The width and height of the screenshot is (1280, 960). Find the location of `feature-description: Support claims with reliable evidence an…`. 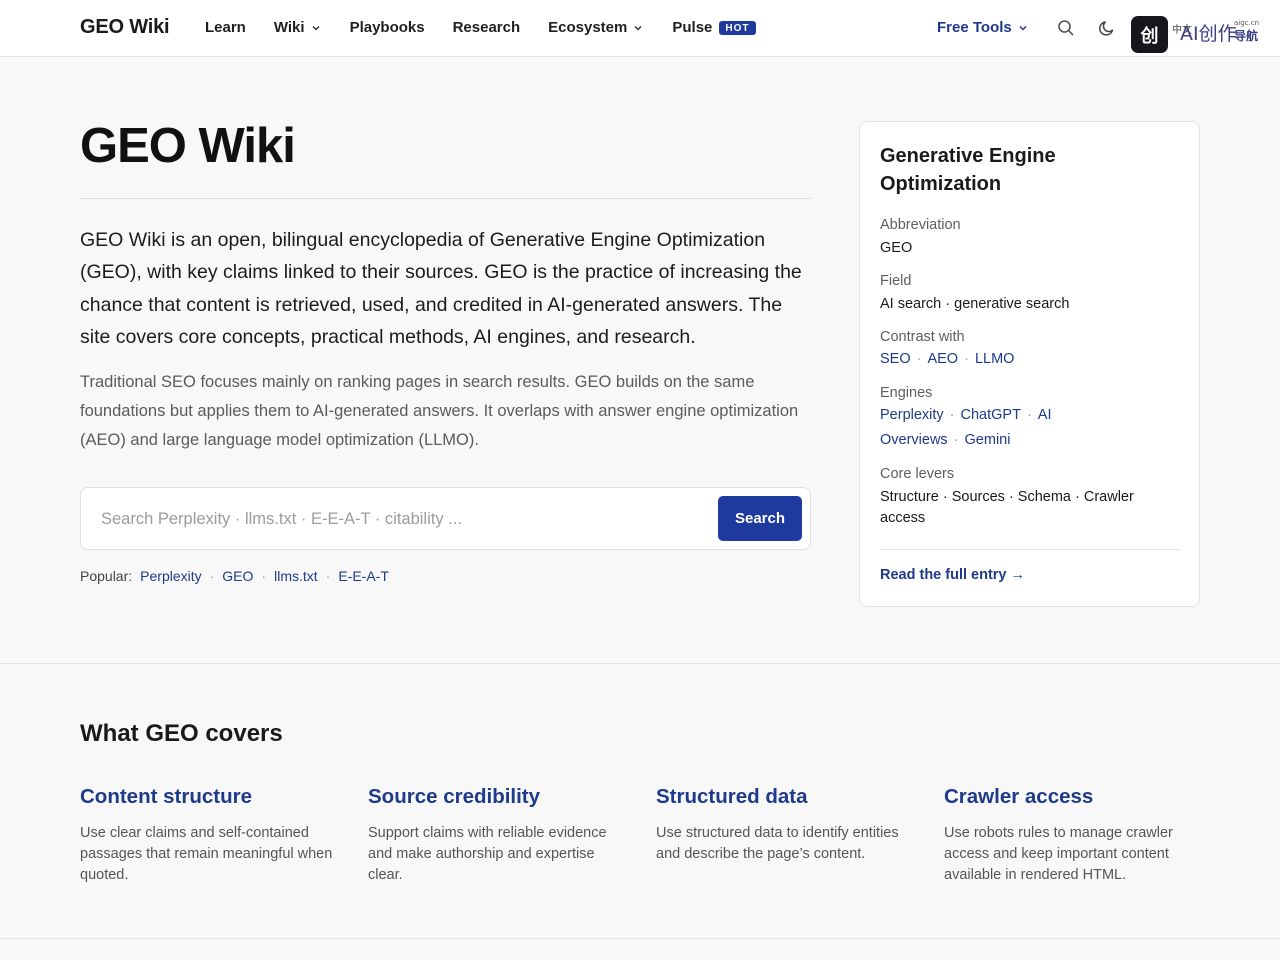

feature-description: Support claims with reliable evidence an… is located at coordinates (487, 854).